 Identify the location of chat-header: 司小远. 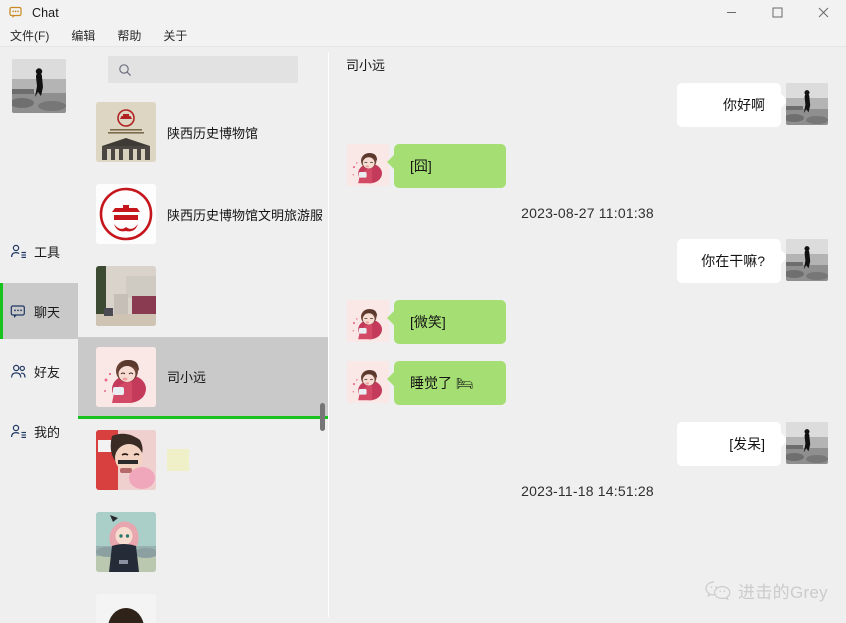
(587, 64).